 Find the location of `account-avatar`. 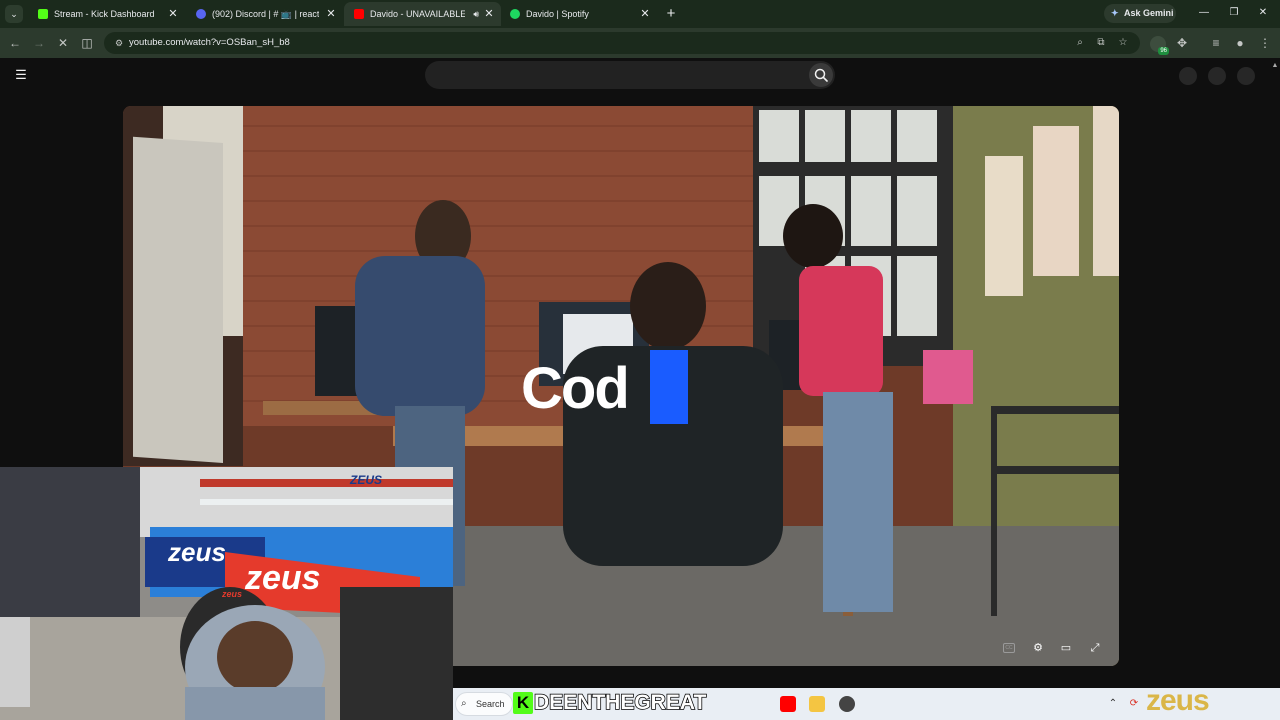

account-avatar is located at coordinates (1246, 76).